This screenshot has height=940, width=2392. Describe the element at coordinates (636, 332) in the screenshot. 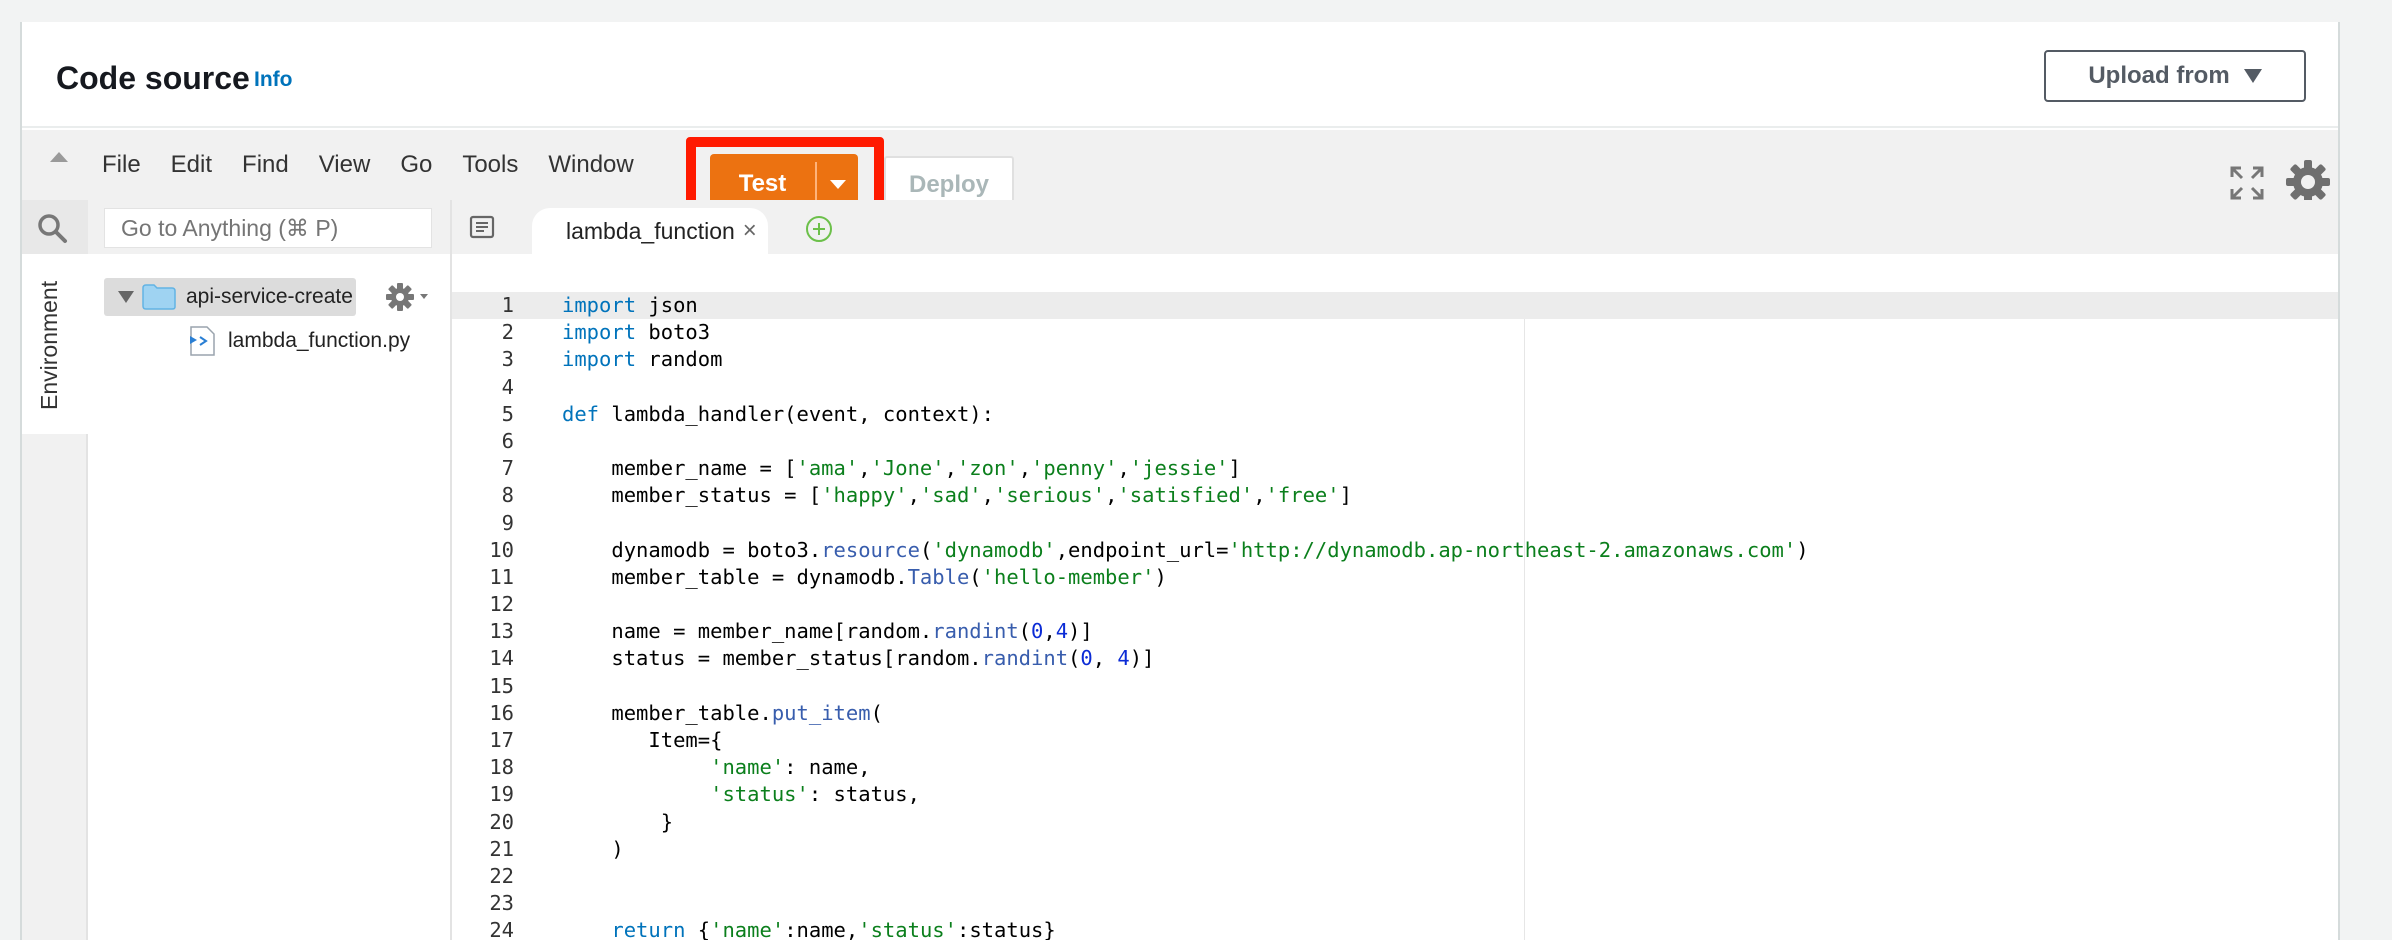

I see `code-text: import boto3` at that location.